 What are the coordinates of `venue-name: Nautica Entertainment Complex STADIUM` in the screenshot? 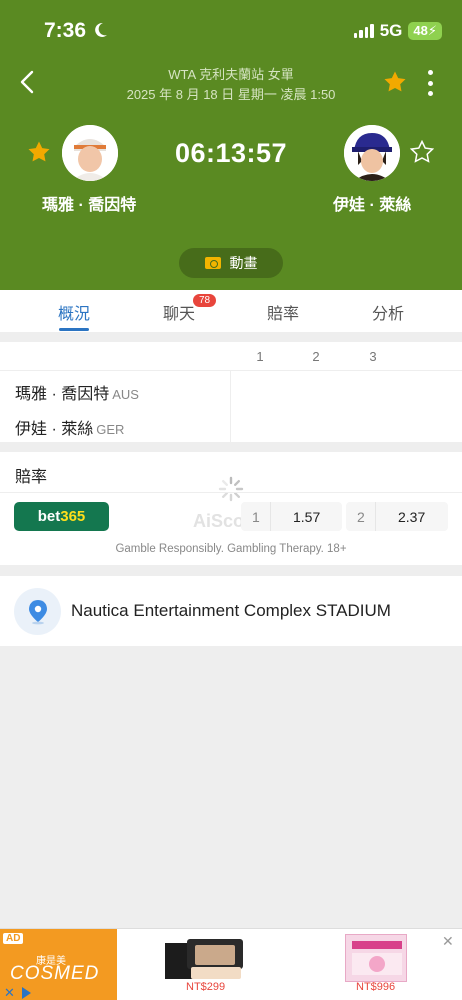 It's located at (231, 610).